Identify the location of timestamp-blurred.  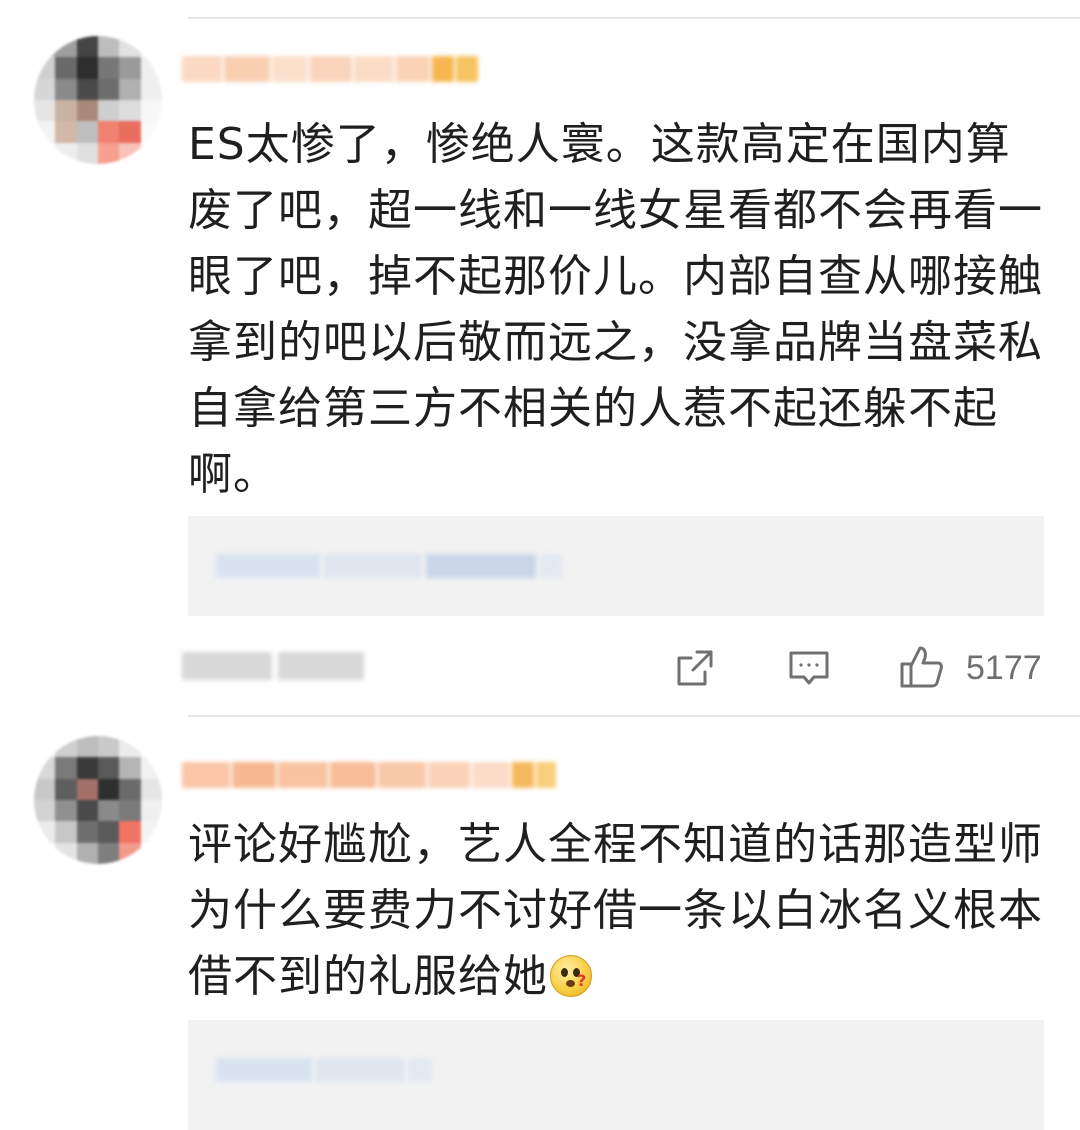
(276, 666).